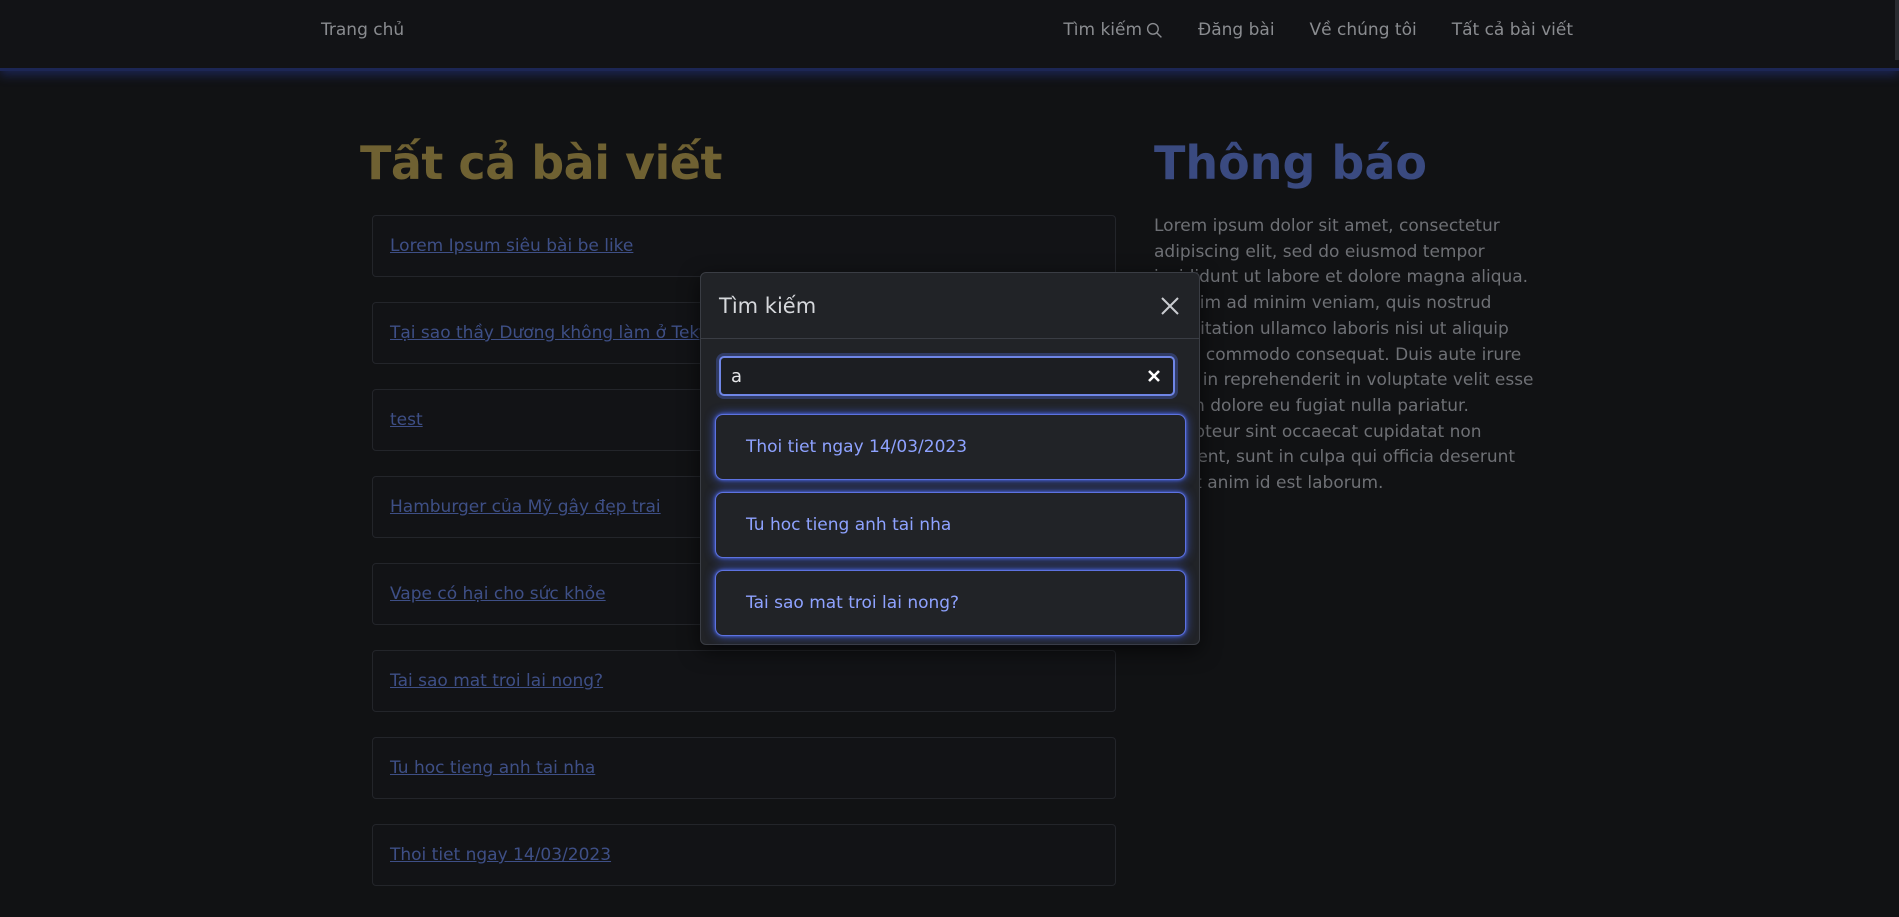  What do you see at coordinates (541, 163) in the screenshot?
I see `page-title: Tất cả bài viết` at bounding box center [541, 163].